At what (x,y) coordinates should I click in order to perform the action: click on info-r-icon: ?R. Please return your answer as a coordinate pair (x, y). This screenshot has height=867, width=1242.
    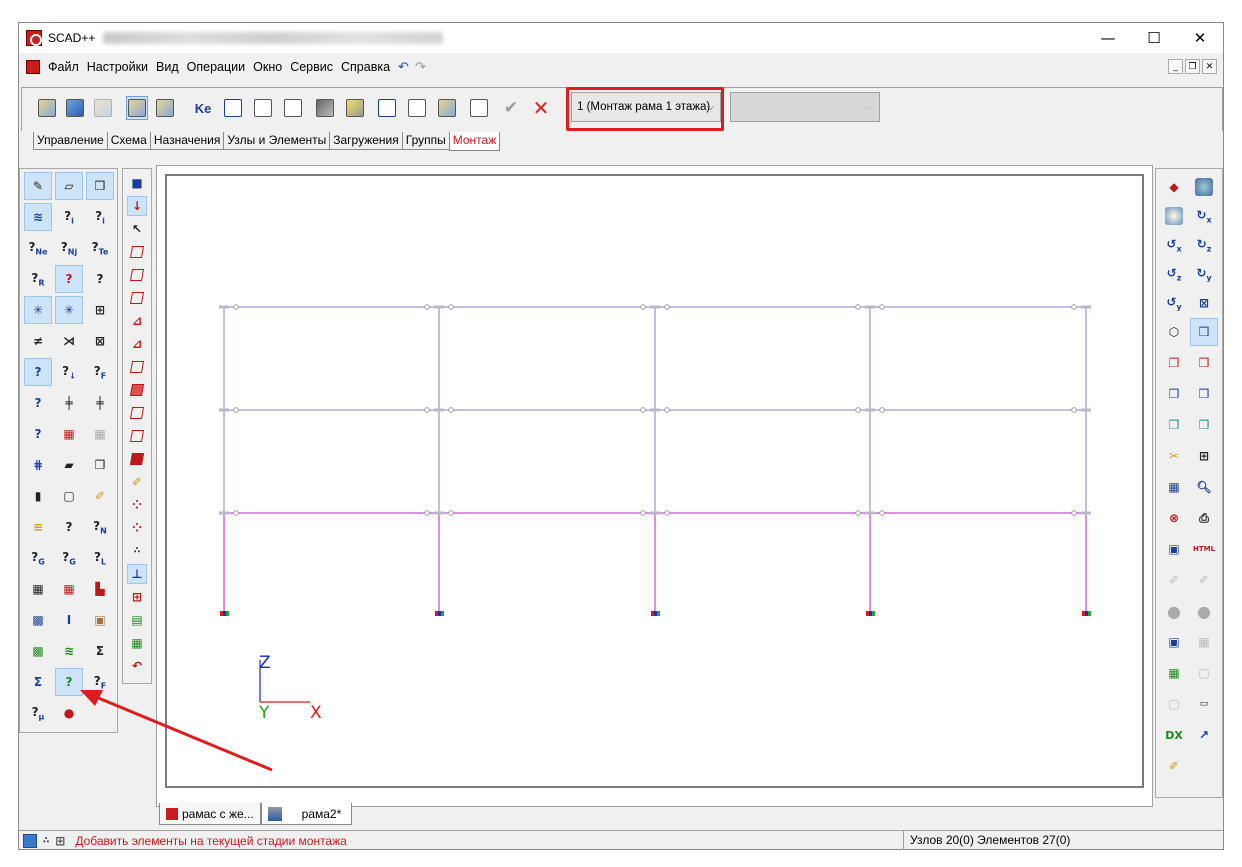
    Looking at the image, I should click on (38, 279).